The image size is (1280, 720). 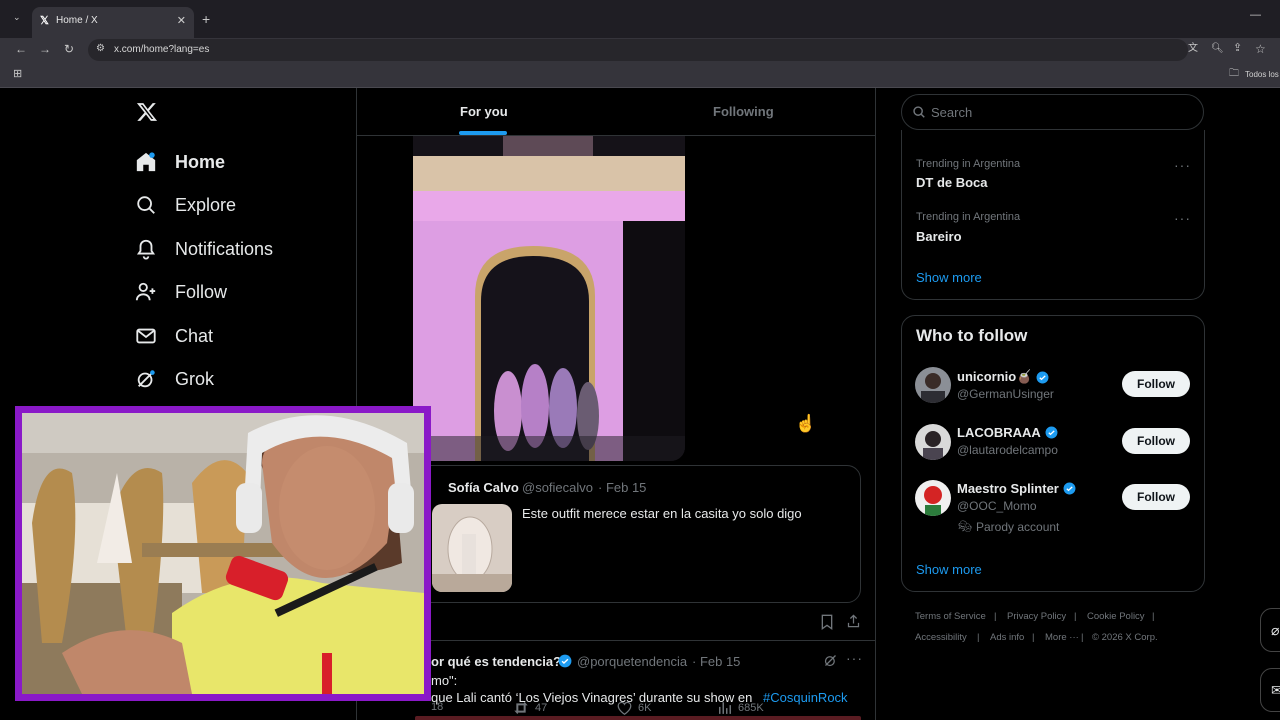 What do you see at coordinates (483, 487) in the screenshot?
I see `quoted-author: Sofía Calvo` at bounding box center [483, 487].